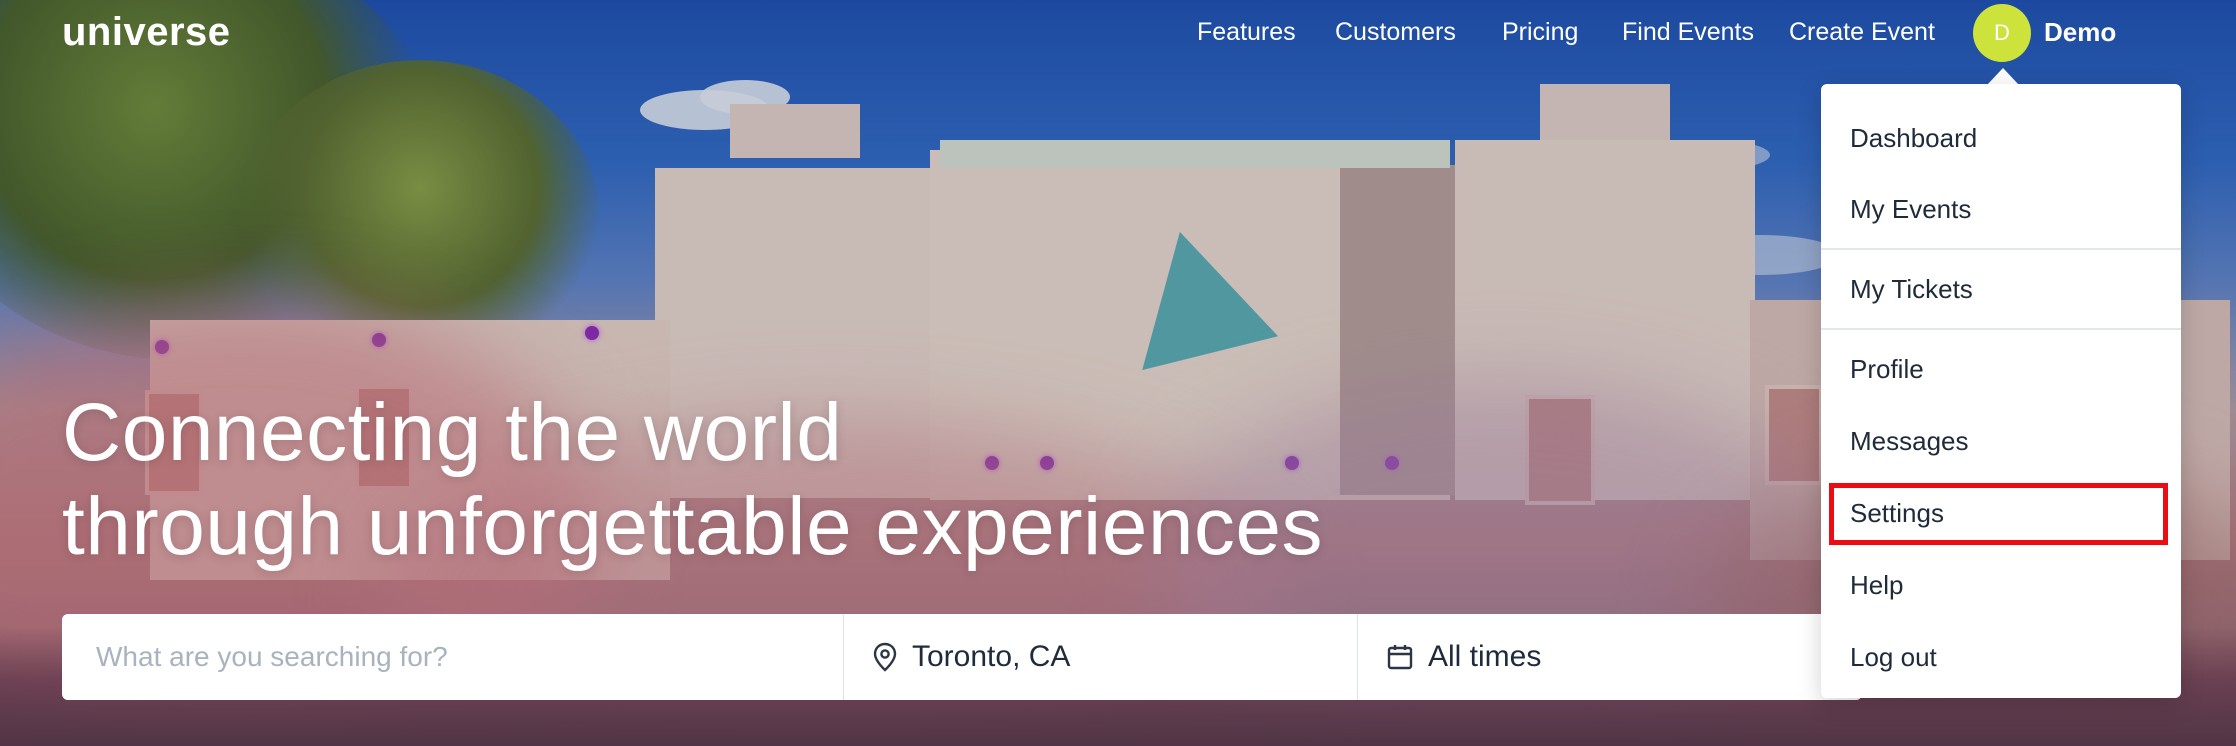 Image resolution: width=2236 pixels, height=746 pixels. Describe the element at coordinates (2080, 32) in the screenshot. I see `user-menu-toggle: Demo` at that location.